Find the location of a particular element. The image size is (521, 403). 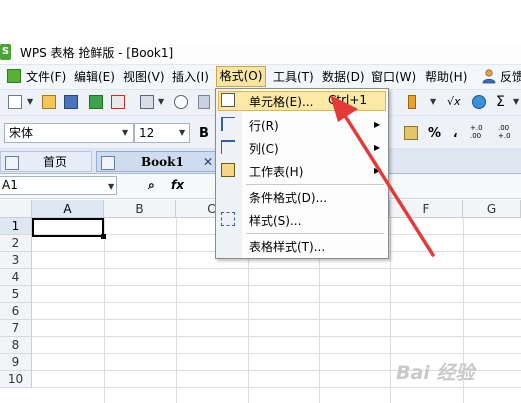

print-dropdown-icon: ▼ is located at coordinates (161, 101).